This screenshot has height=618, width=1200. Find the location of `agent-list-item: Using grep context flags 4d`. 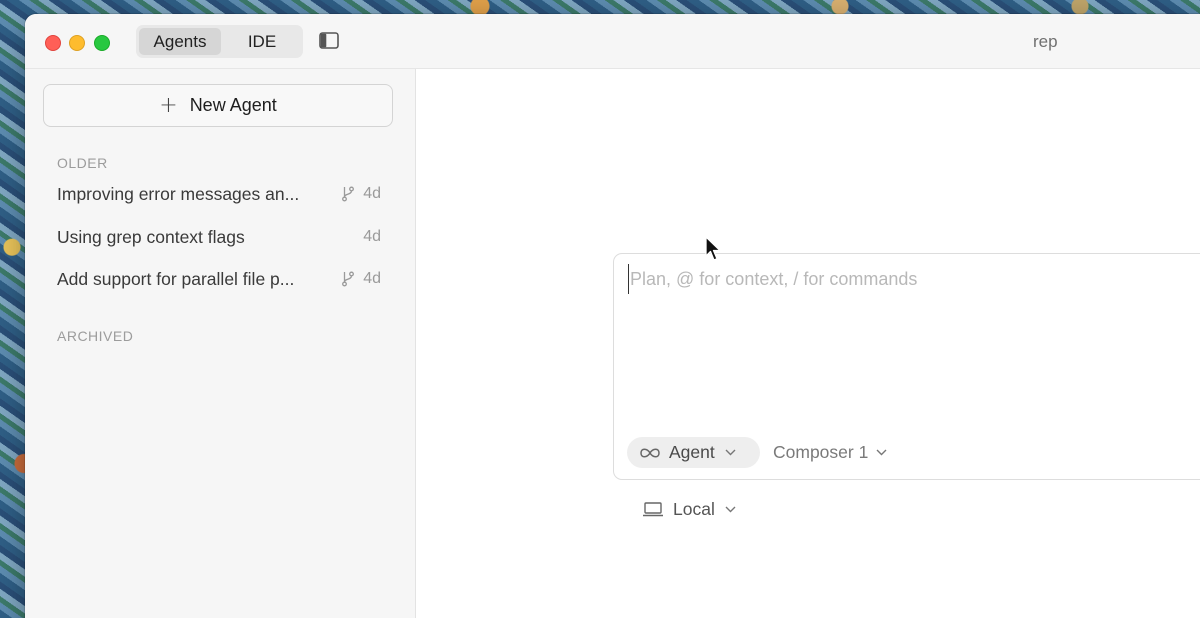

agent-list-item: Using grep context flags 4d is located at coordinates (221, 239).